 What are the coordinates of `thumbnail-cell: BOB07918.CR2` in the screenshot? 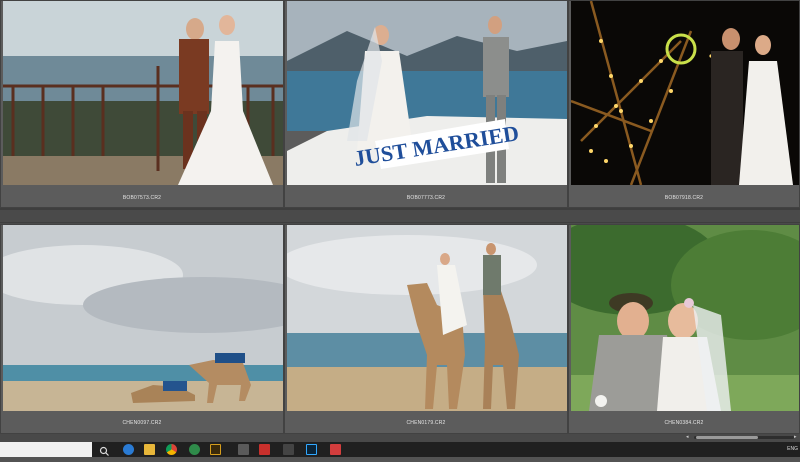 It's located at (684, 104).